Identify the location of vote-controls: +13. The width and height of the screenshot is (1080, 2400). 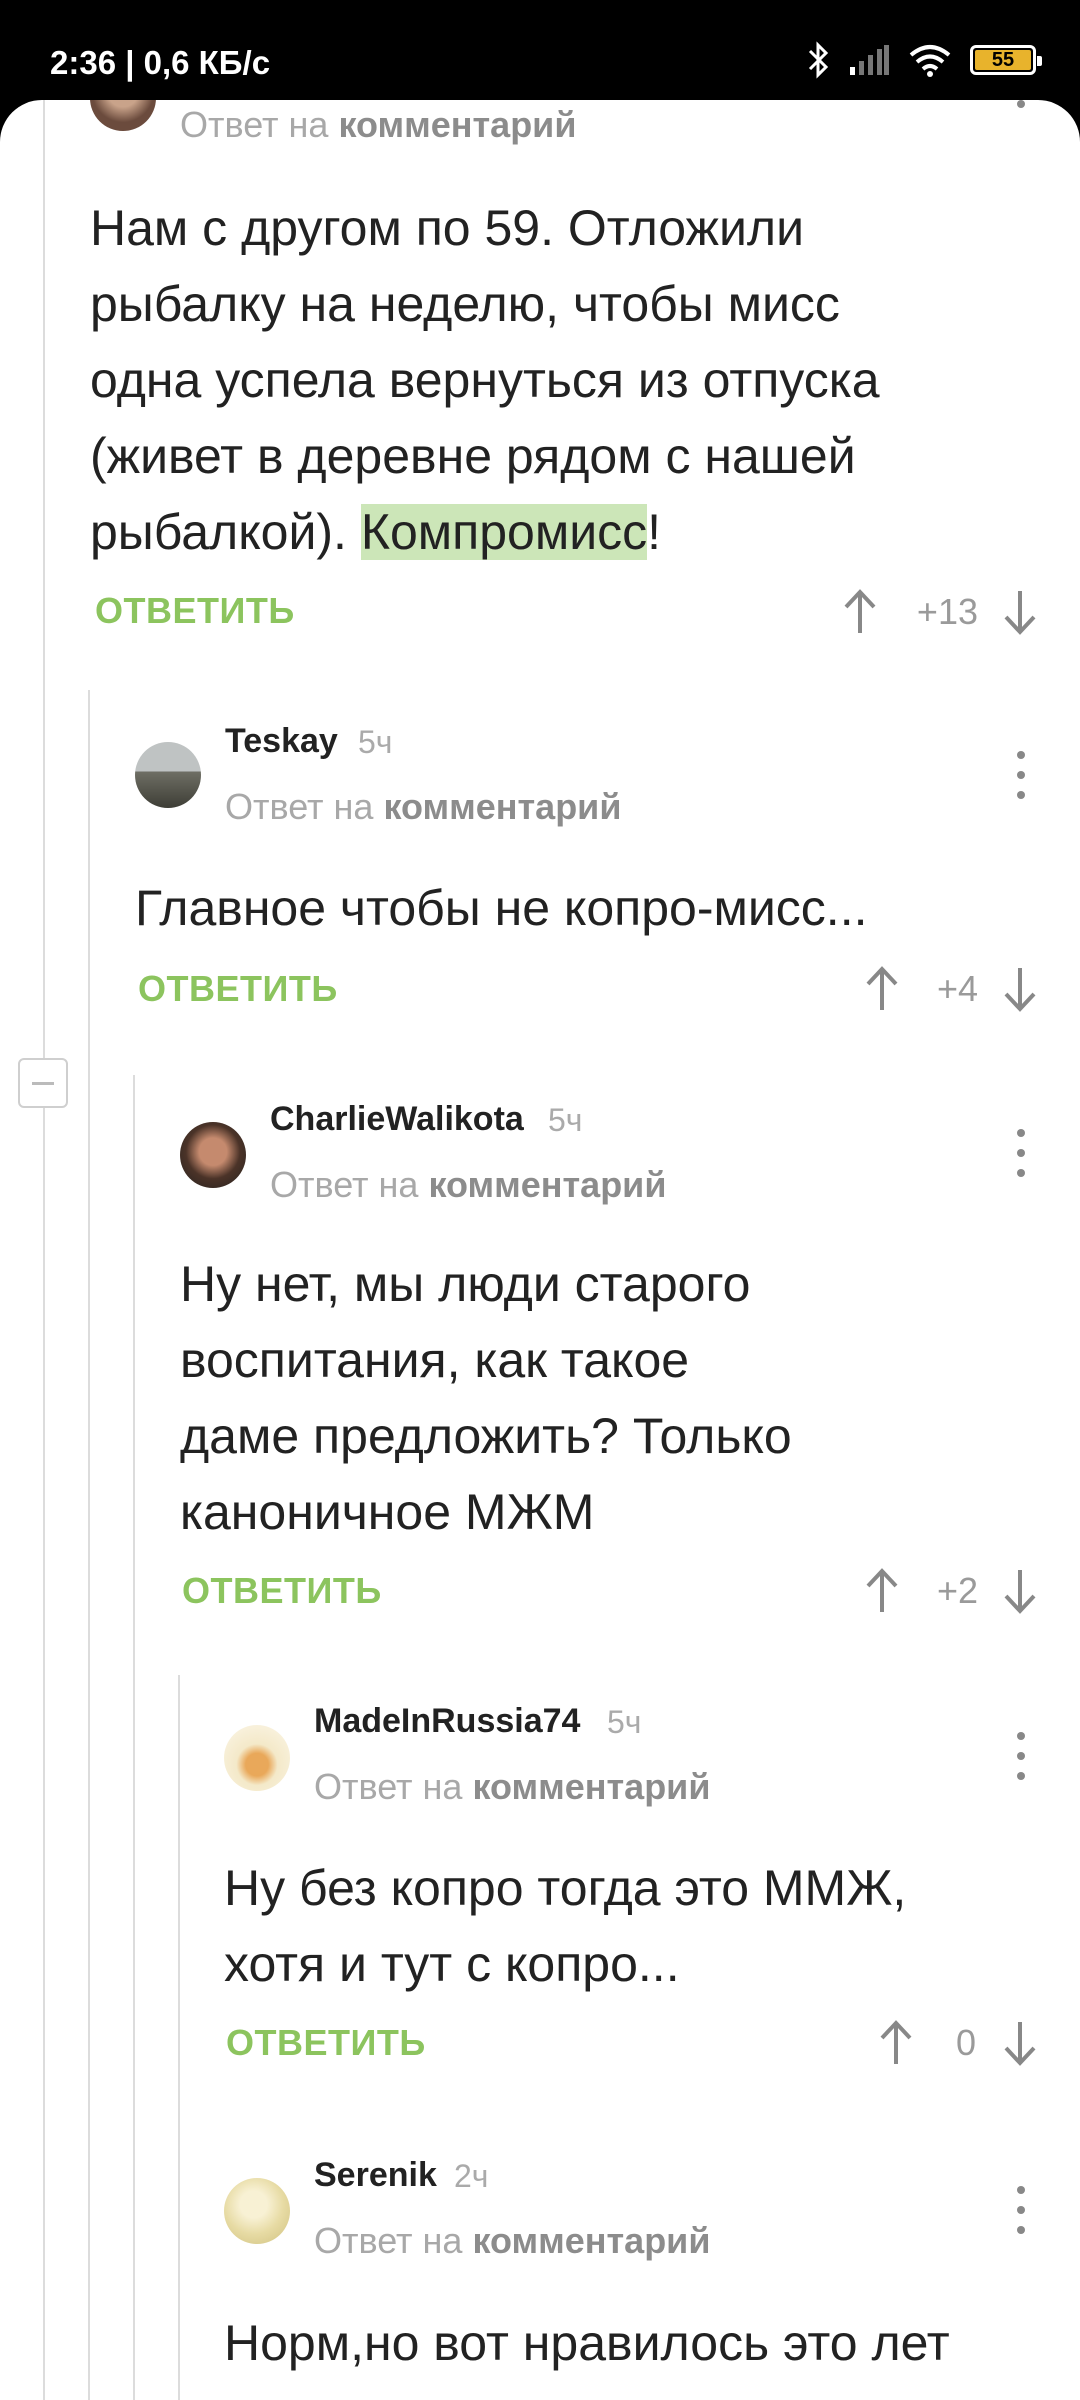
(940, 612).